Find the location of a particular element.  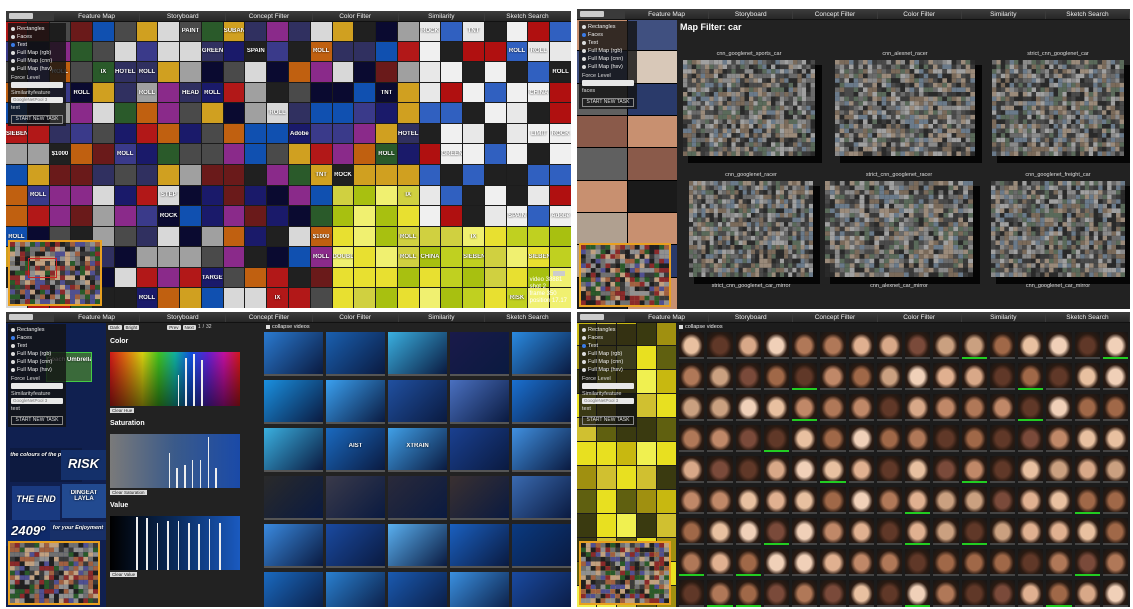

radio-option: Full Map (cnn) is located at coordinates (37, 61).